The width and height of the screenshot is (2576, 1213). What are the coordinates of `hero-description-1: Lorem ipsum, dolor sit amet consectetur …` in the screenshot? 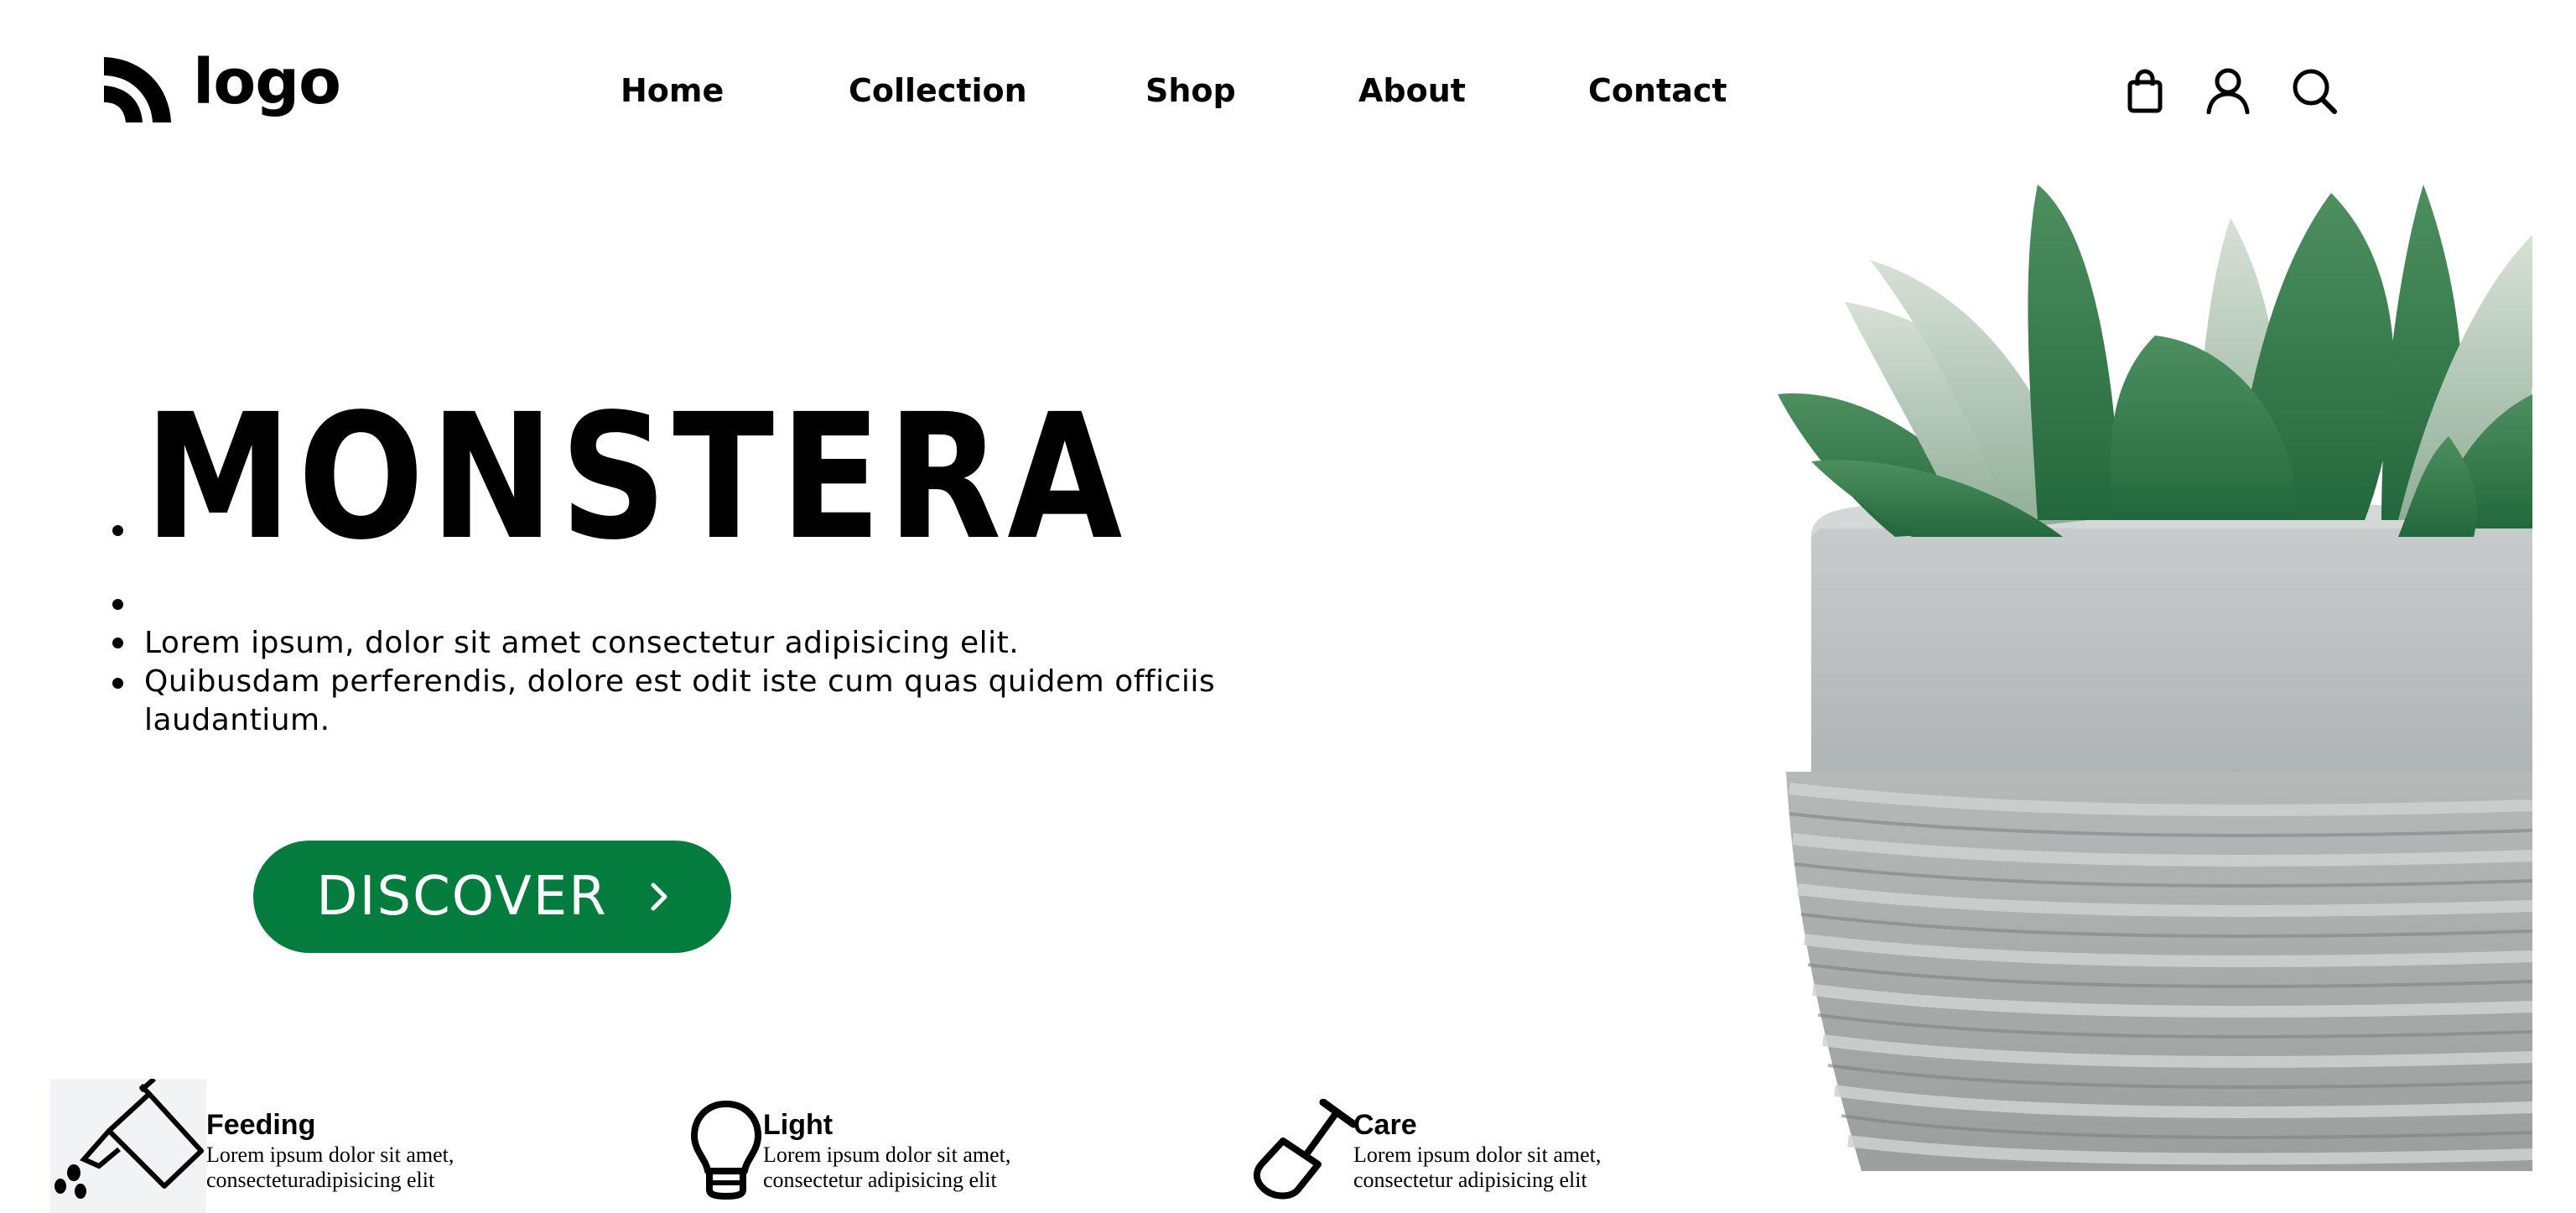 It's located at (582, 643).